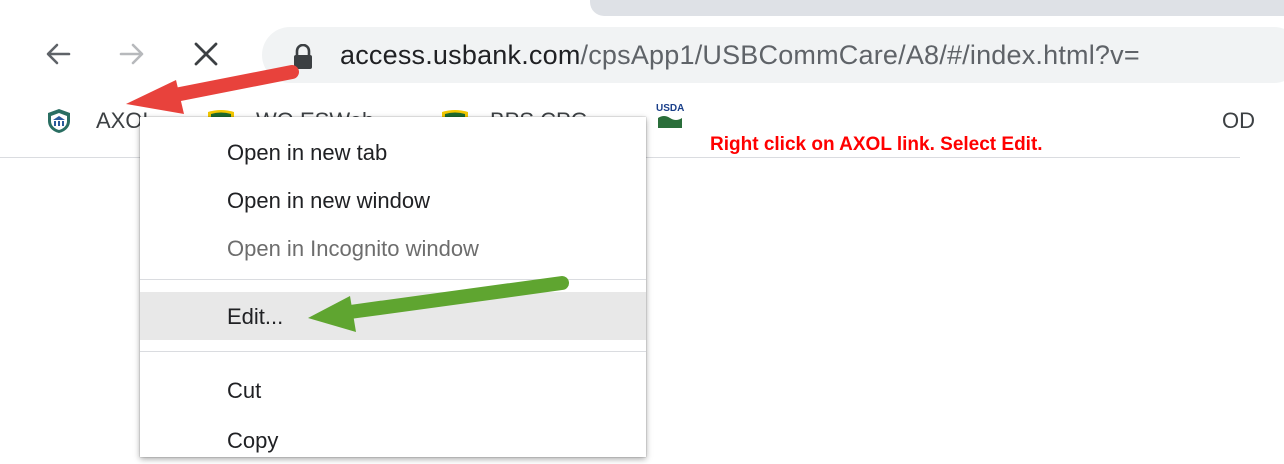  I want to click on url-host: access.usbank.com, so click(460, 55).